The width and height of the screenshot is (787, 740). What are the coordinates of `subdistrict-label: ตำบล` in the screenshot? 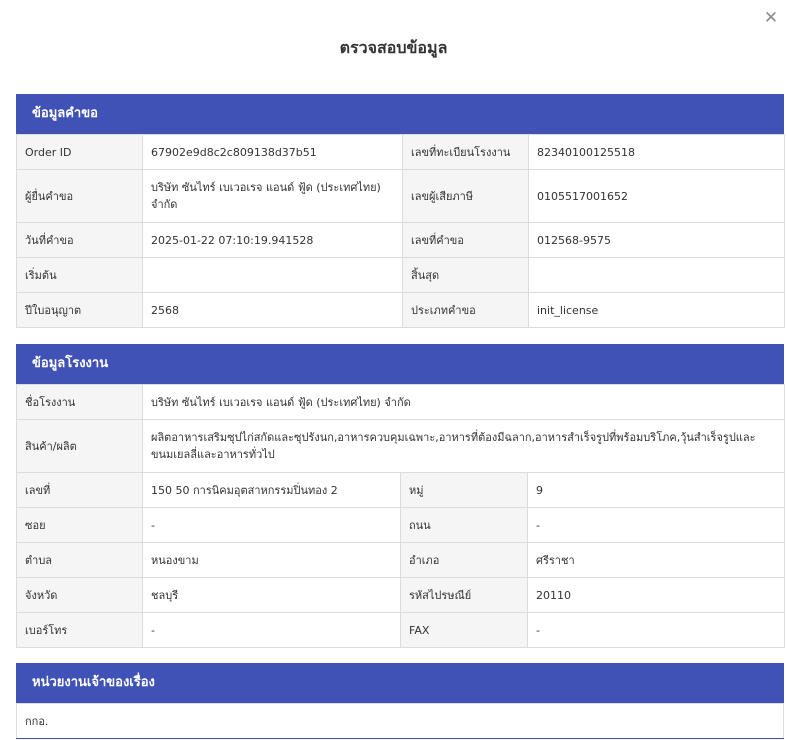 It's located at (79, 560).